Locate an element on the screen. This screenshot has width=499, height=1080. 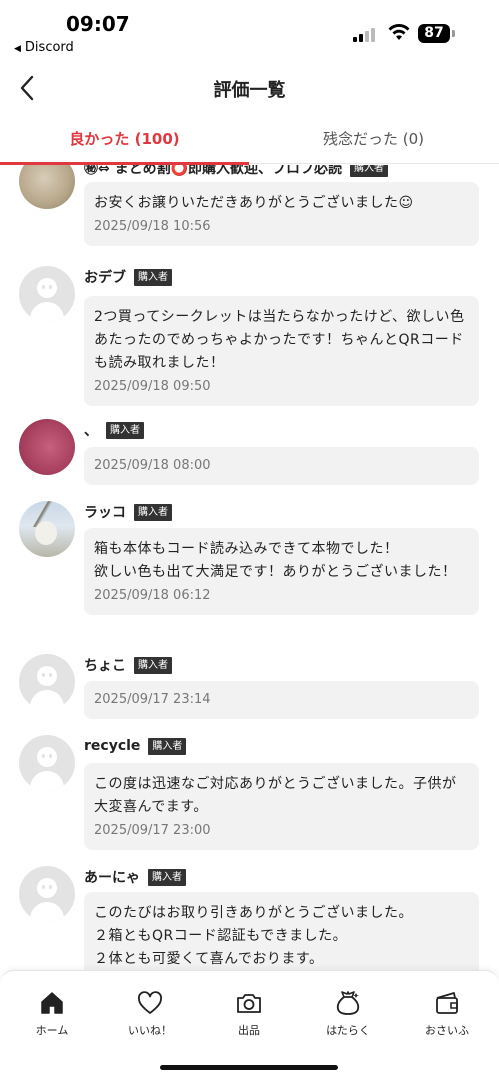
reviewer-name: あーにゃ is located at coordinates (112, 877).